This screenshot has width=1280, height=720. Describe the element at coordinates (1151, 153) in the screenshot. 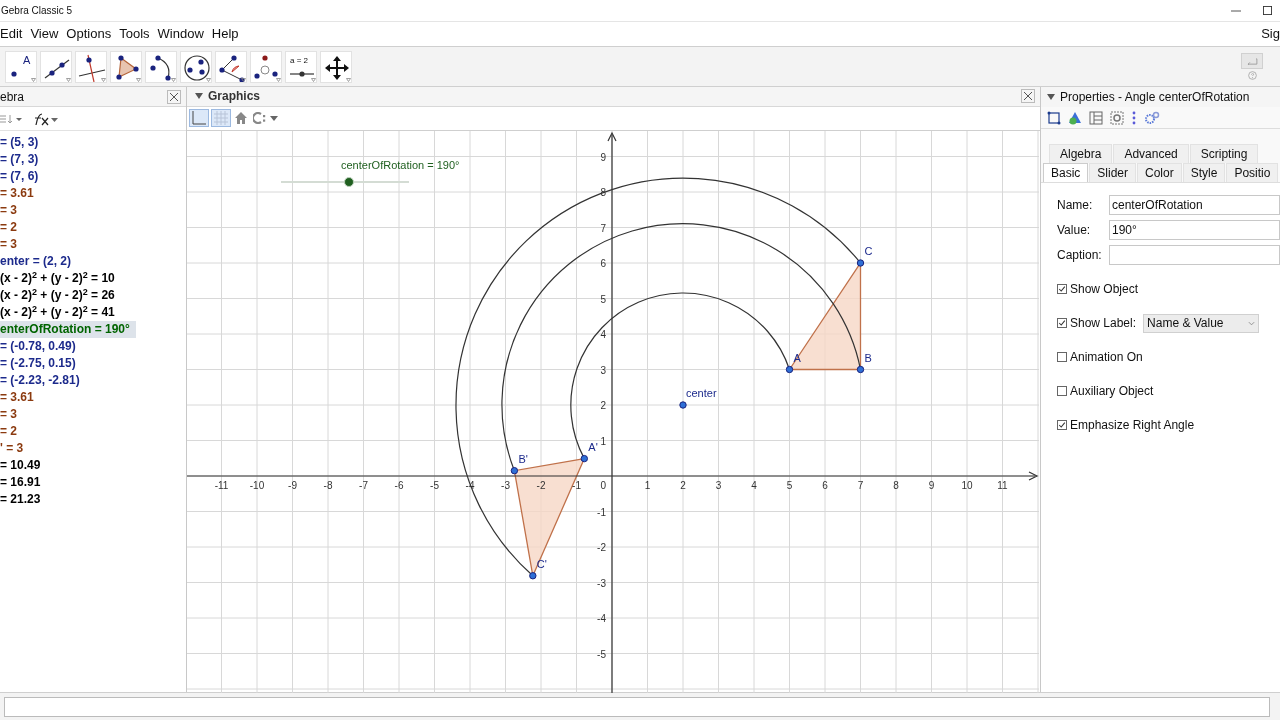

I see `tab: Advanced` at that location.